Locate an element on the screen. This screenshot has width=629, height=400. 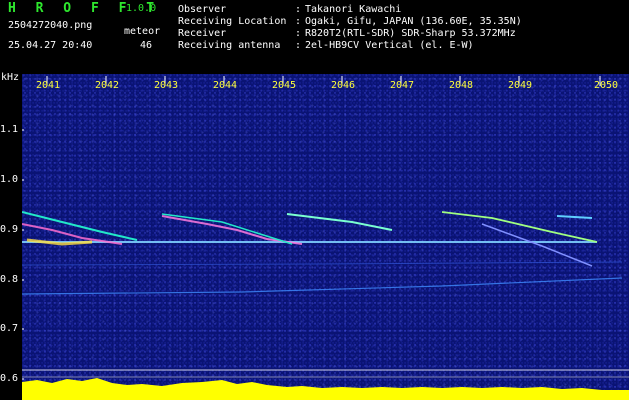
meta-observer: Observer: Takanori Kawachi is located at coordinates (290, 9).